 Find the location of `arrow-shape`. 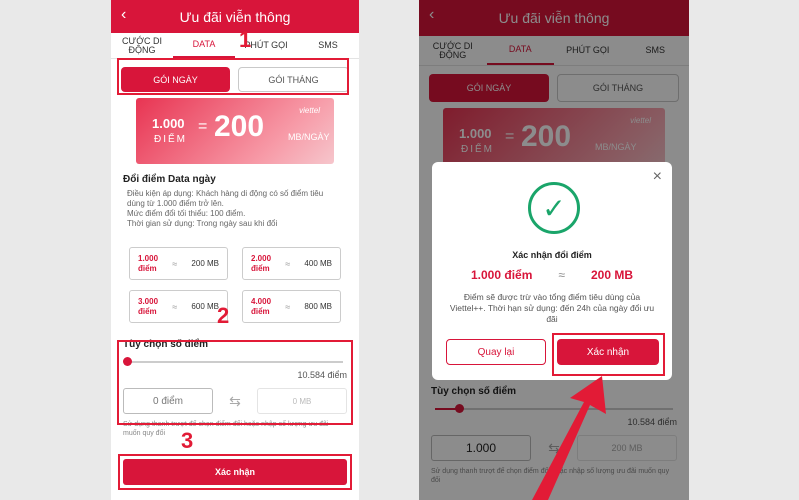

arrow-shape is located at coordinates (569, 438).